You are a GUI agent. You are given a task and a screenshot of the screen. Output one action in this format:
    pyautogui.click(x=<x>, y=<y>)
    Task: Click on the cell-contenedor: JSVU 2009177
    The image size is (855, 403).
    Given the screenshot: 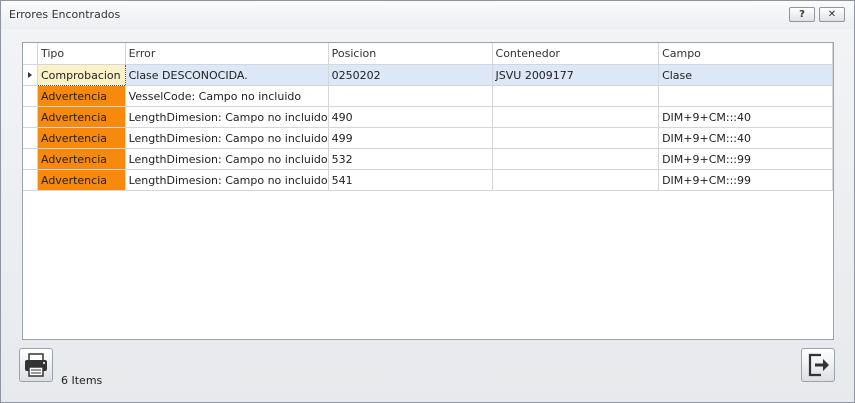 What is the action you would take?
    pyautogui.click(x=576, y=75)
    